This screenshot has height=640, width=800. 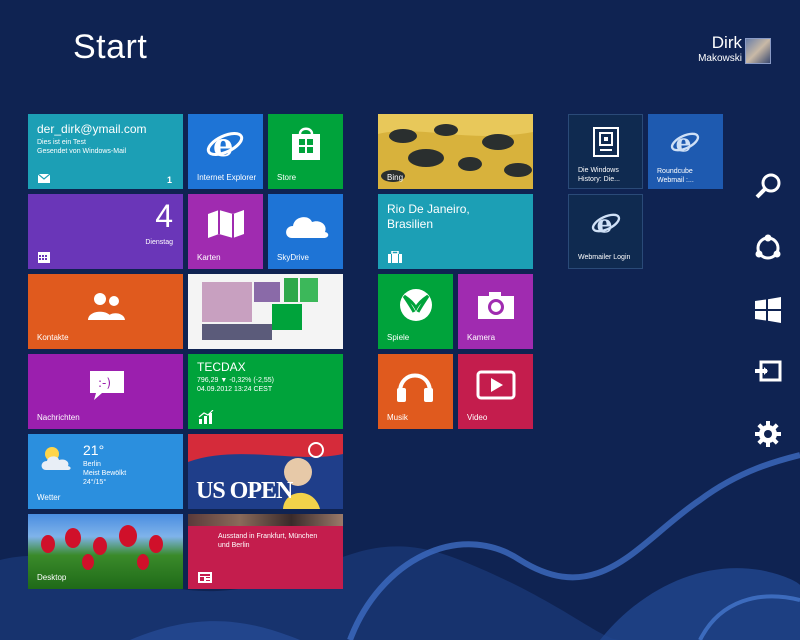 I want to click on tile-nachrichten: :-) Nachrichten, so click(x=105, y=391).